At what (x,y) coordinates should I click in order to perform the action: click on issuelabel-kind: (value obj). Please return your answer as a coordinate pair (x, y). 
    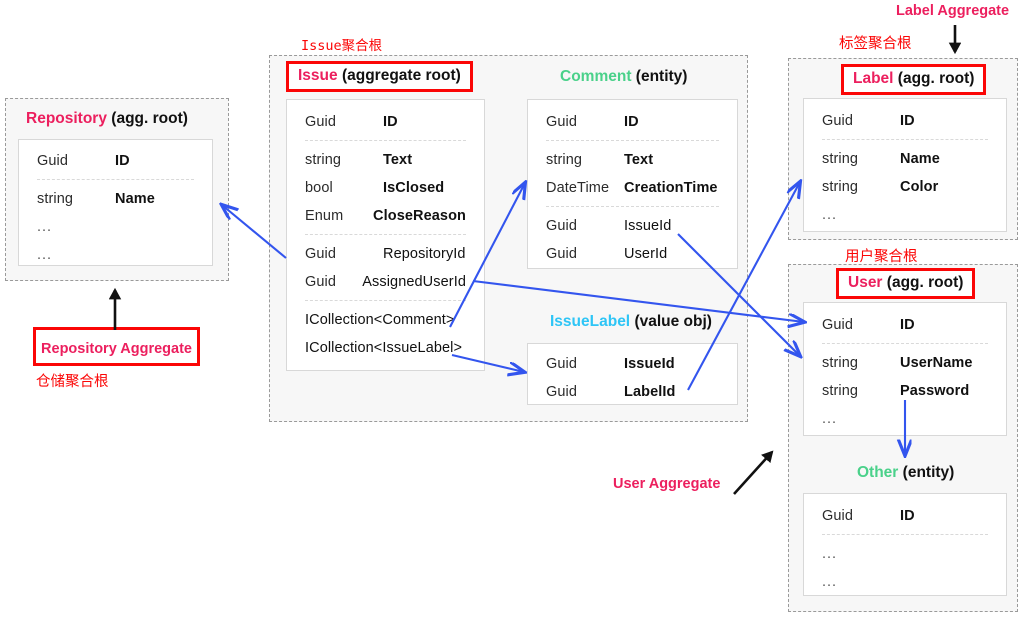
    Looking at the image, I should click on (673, 321).